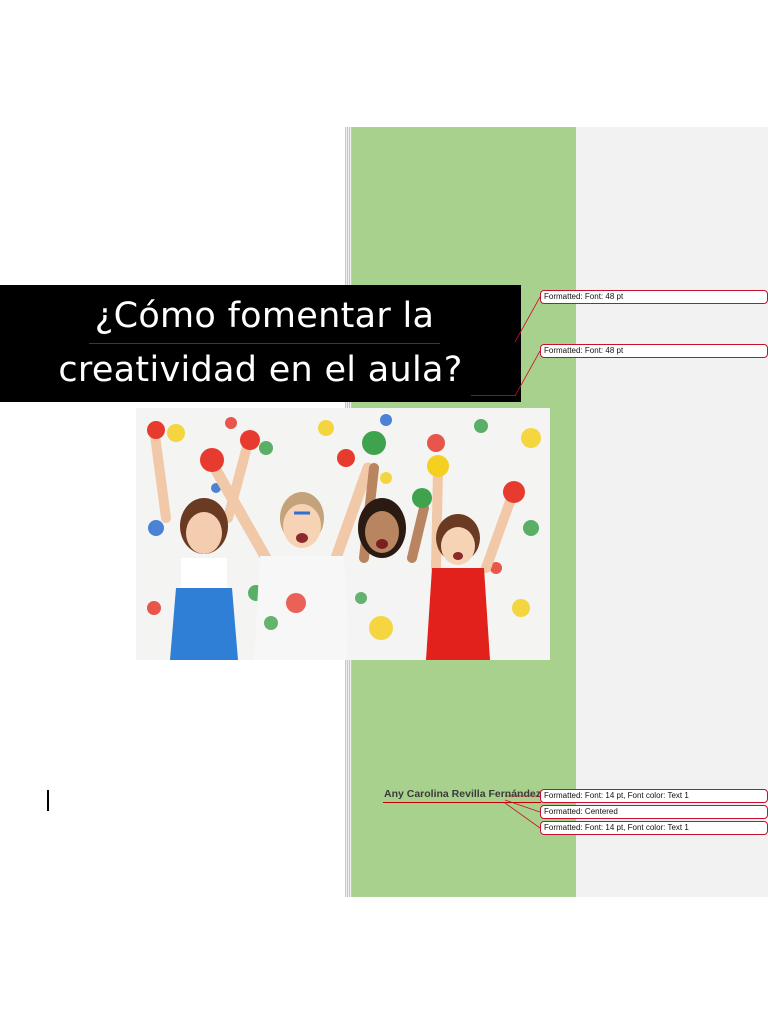 The height and width of the screenshot is (1024, 768). What do you see at coordinates (344, 537) in the screenshot?
I see `children-painted-hands-image` at bounding box center [344, 537].